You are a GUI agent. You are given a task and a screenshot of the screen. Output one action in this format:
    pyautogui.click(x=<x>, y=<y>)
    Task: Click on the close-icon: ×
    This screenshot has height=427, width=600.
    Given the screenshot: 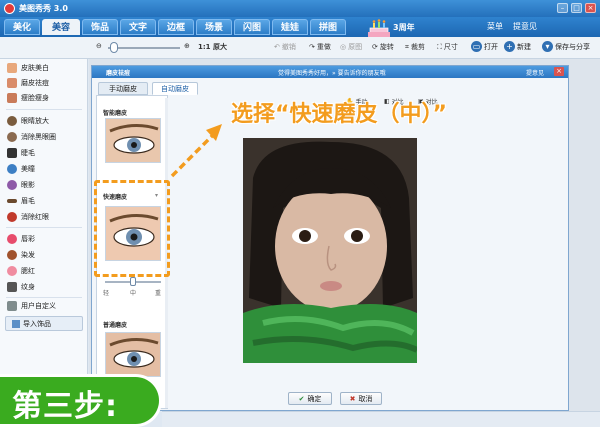 What is the action you would take?
    pyautogui.click(x=590, y=8)
    